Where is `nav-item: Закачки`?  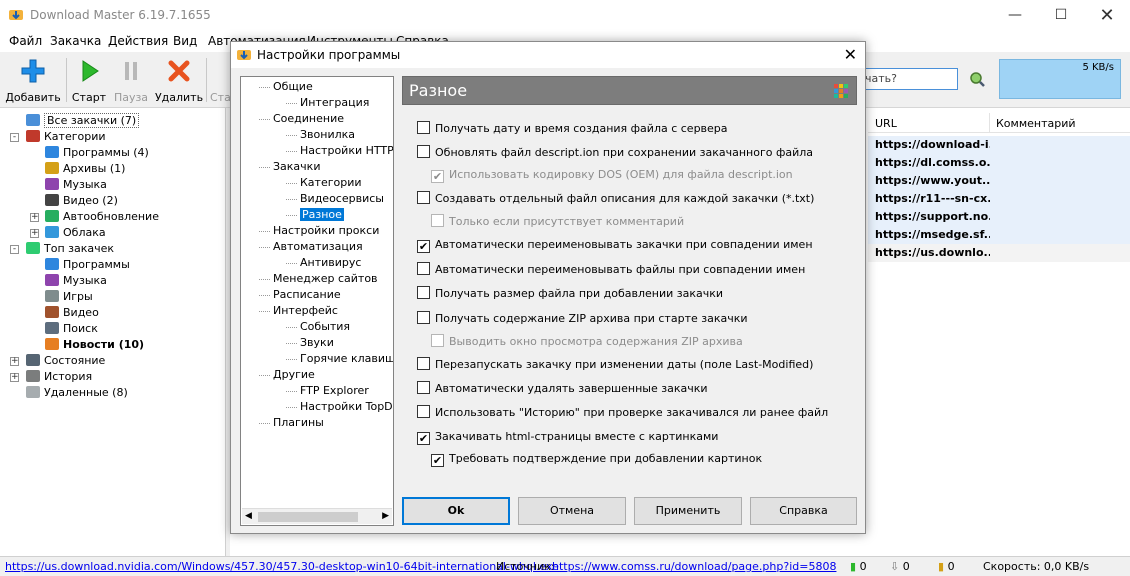 nav-item: Закачки is located at coordinates (296, 167).